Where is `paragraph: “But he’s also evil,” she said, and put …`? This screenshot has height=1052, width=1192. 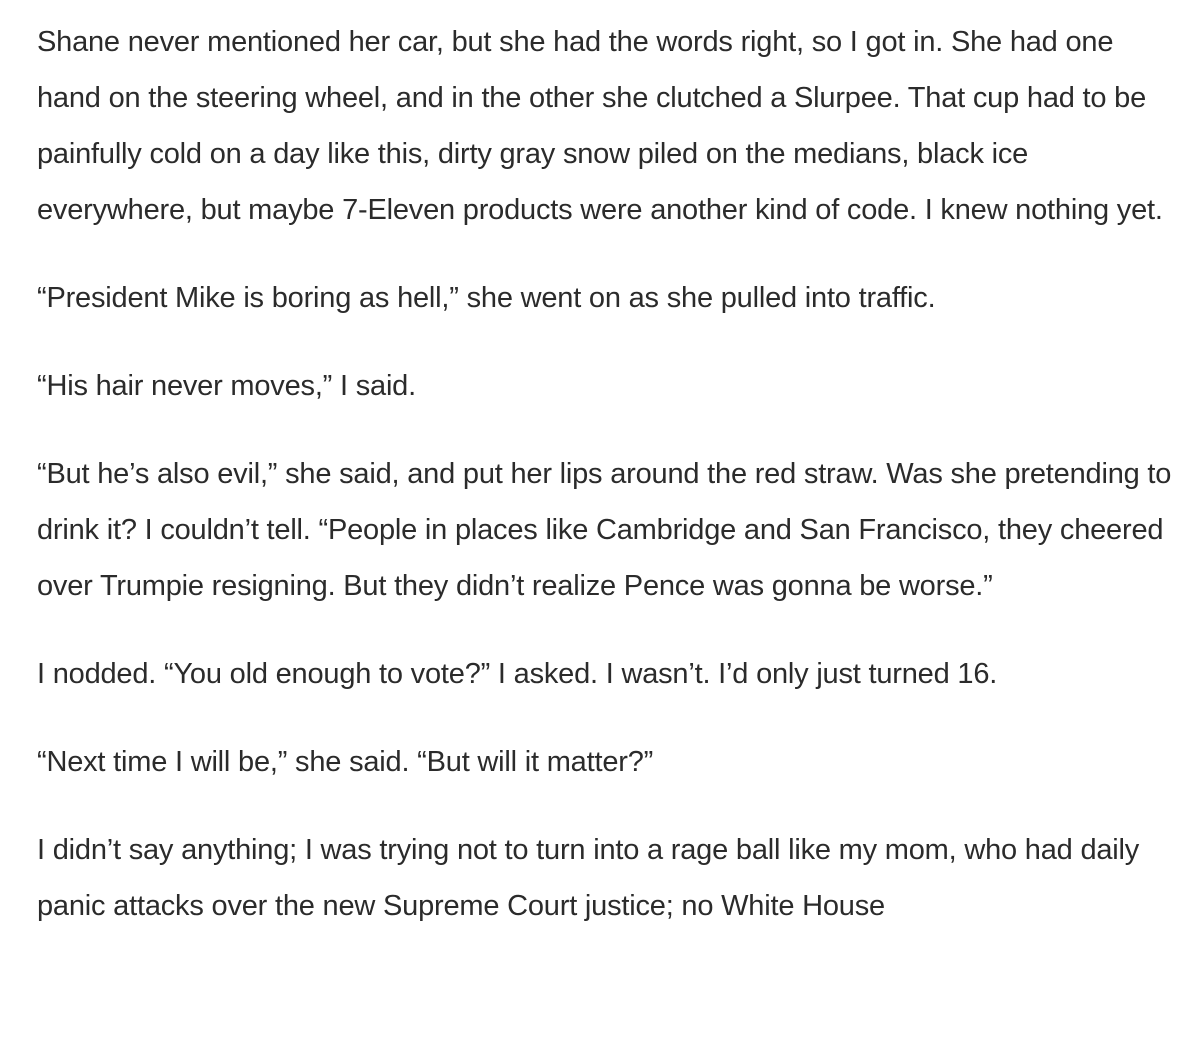
paragraph: “But he’s also evil,” she said, and put … is located at coordinates (604, 530).